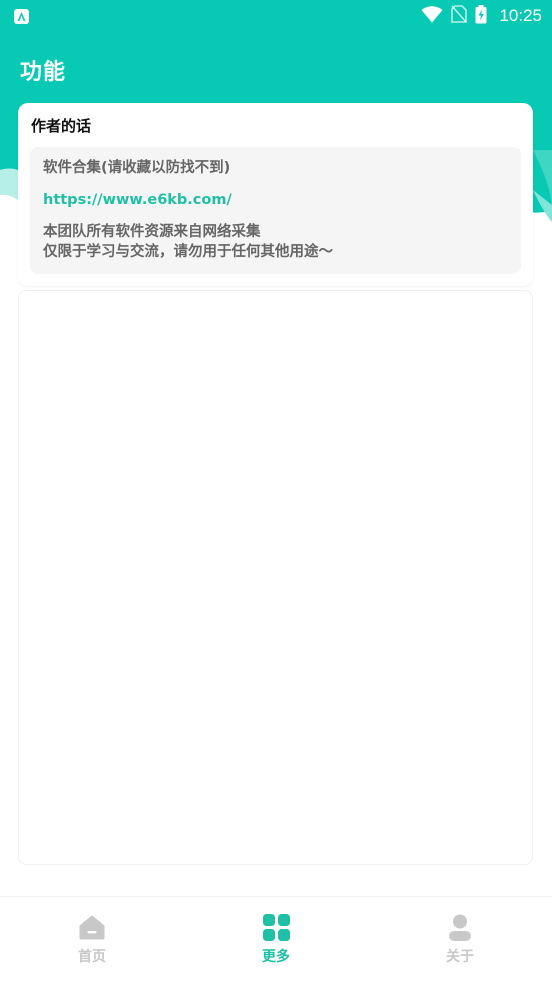  What do you see at coordinates (481, 16) in the screenshot?
I see `battery-charging-icon` at bounding box center [481, 16].